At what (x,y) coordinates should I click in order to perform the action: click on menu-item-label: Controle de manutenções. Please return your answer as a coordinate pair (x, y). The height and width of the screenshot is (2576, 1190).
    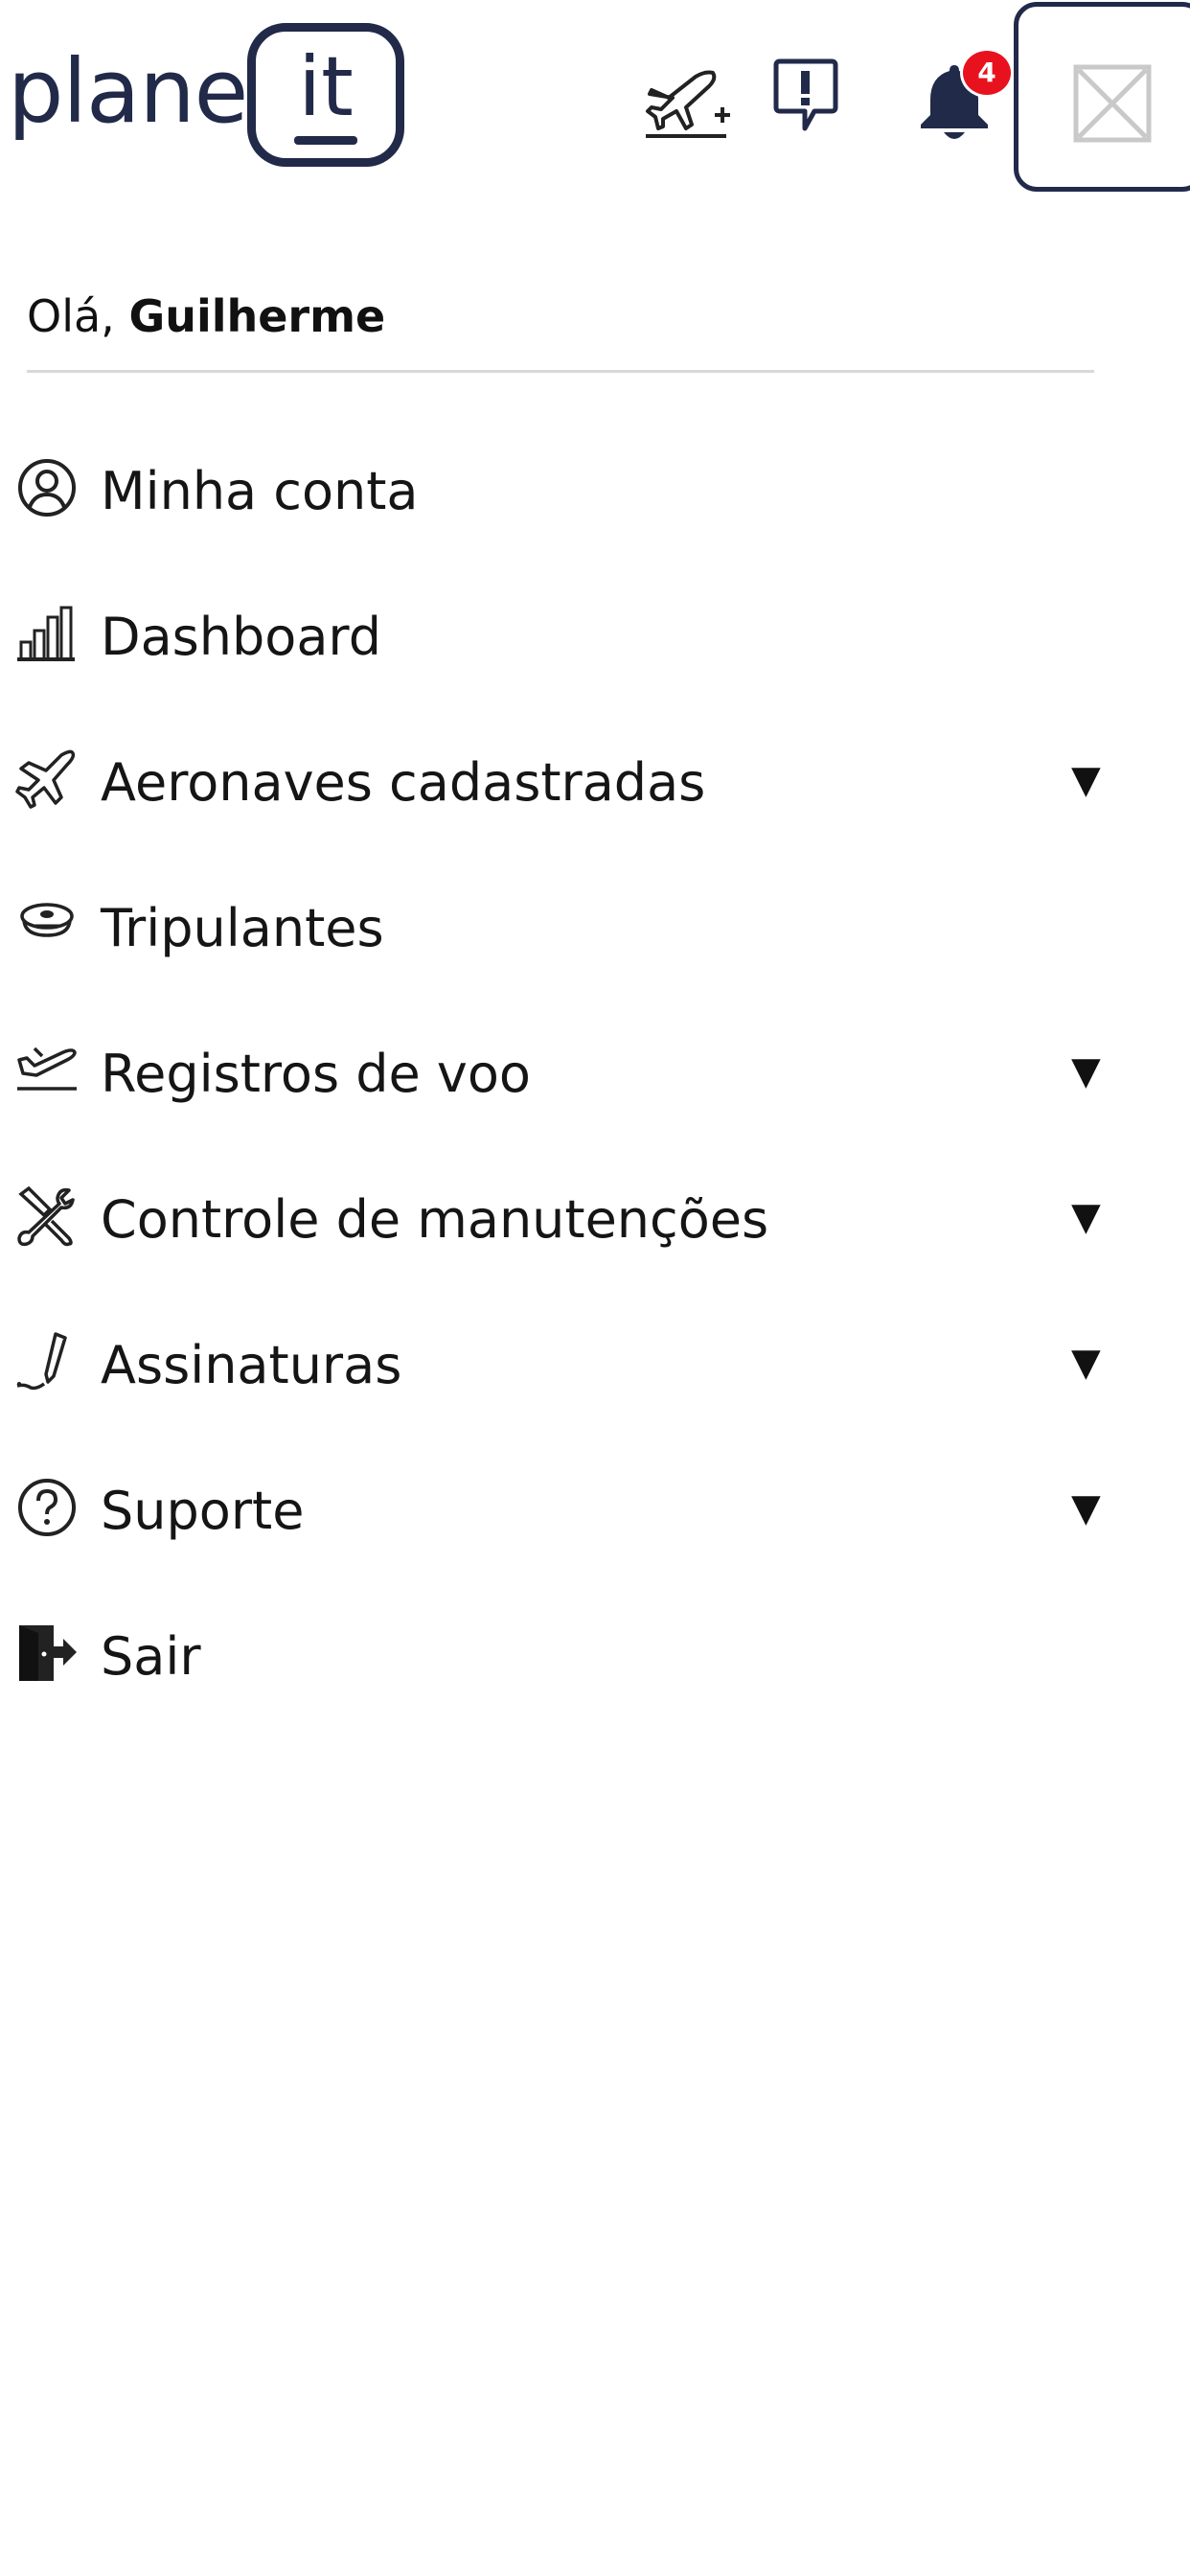
    Looking at the image, I should click on (435, 1219).